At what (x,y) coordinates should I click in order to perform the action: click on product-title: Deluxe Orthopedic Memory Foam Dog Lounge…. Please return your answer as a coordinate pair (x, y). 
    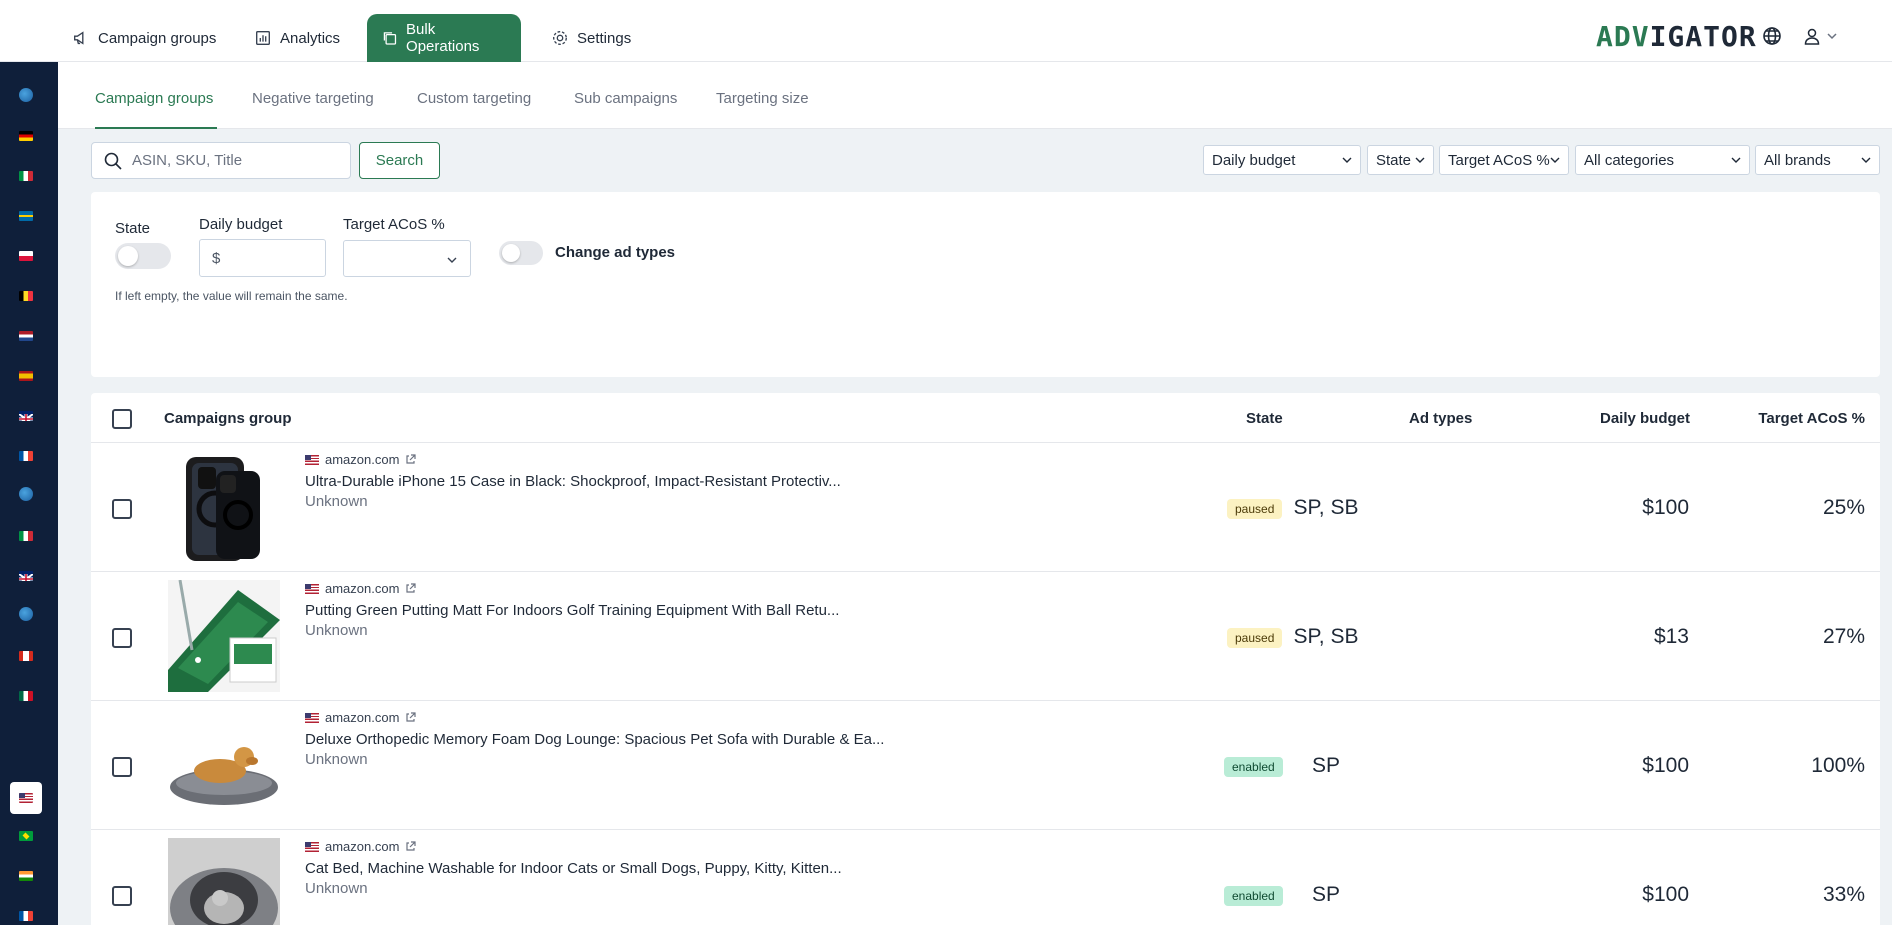
    Looking at the image, I should click on (595, 739).